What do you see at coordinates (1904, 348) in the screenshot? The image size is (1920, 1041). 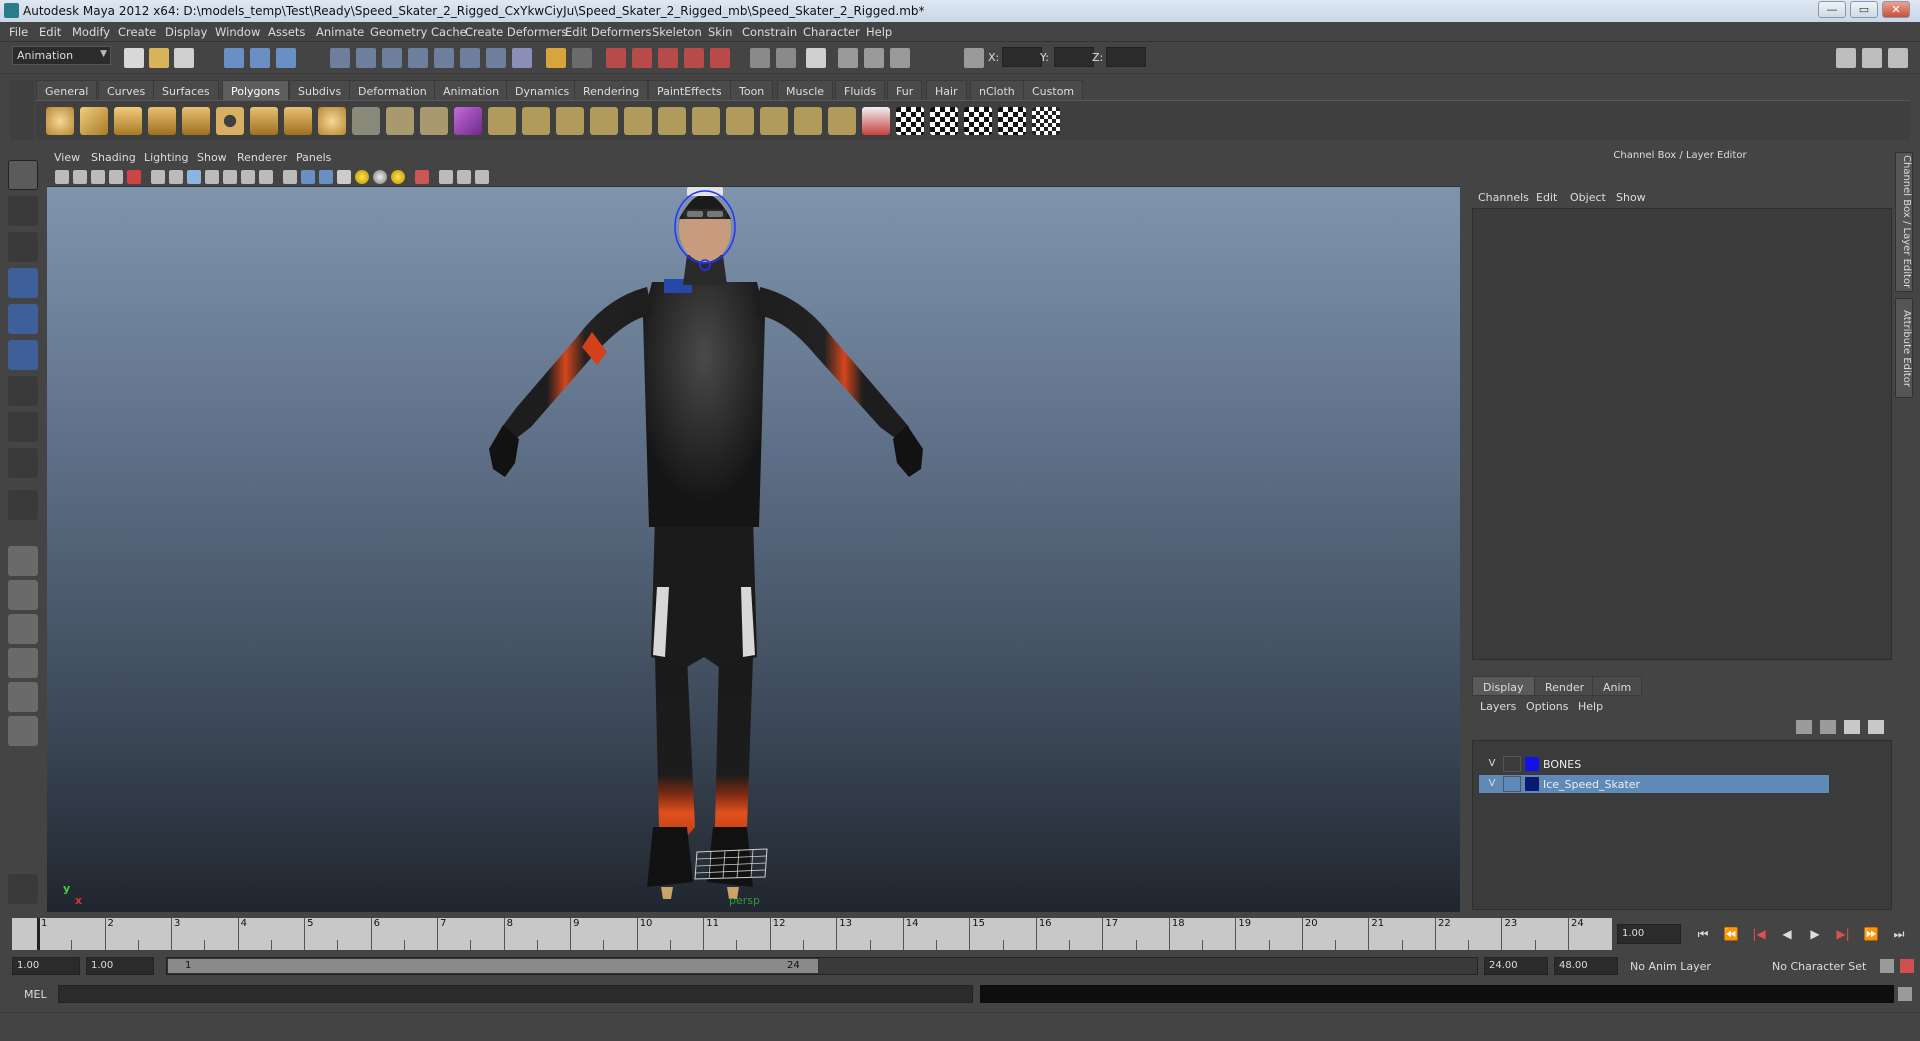 I see `side-tab-attribute-editor: Attribute Editor` at bounding box center [1904, 348].